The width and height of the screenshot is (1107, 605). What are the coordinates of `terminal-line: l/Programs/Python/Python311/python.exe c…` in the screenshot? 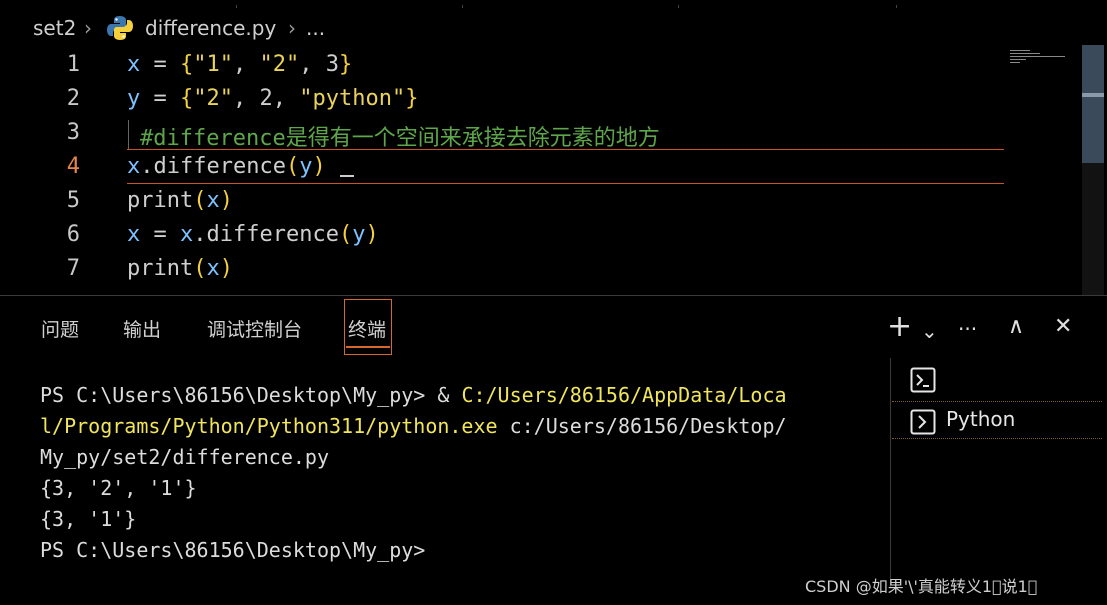 It's located at (413, 426).